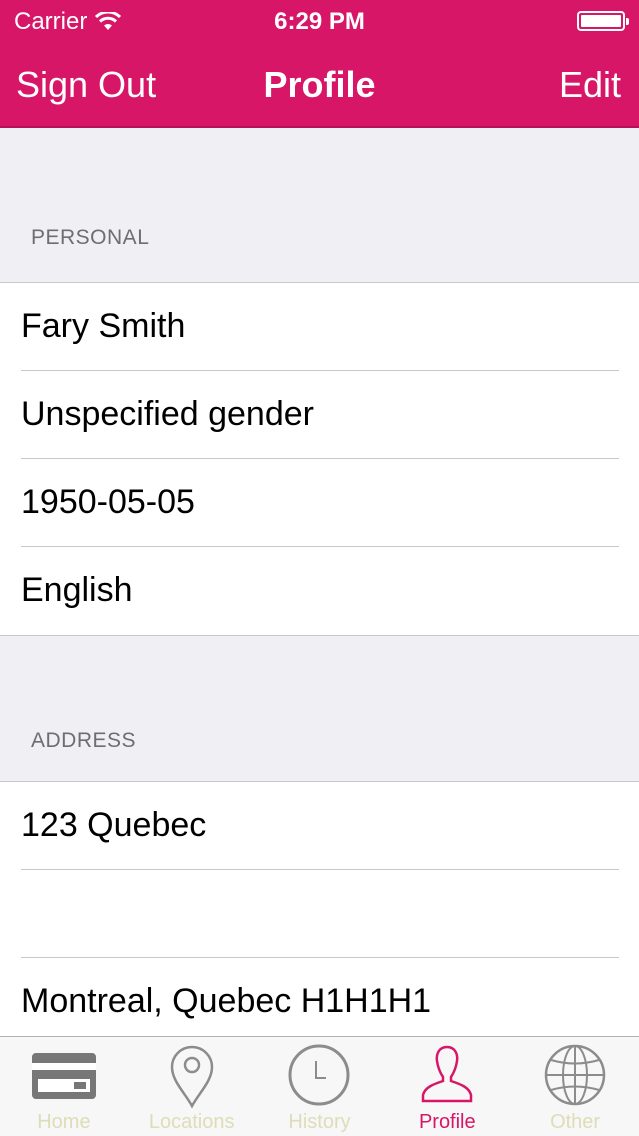  Describe the element at coordinates (319, 1122) in the screenshot. I see `tab-history-label: History` at that location.